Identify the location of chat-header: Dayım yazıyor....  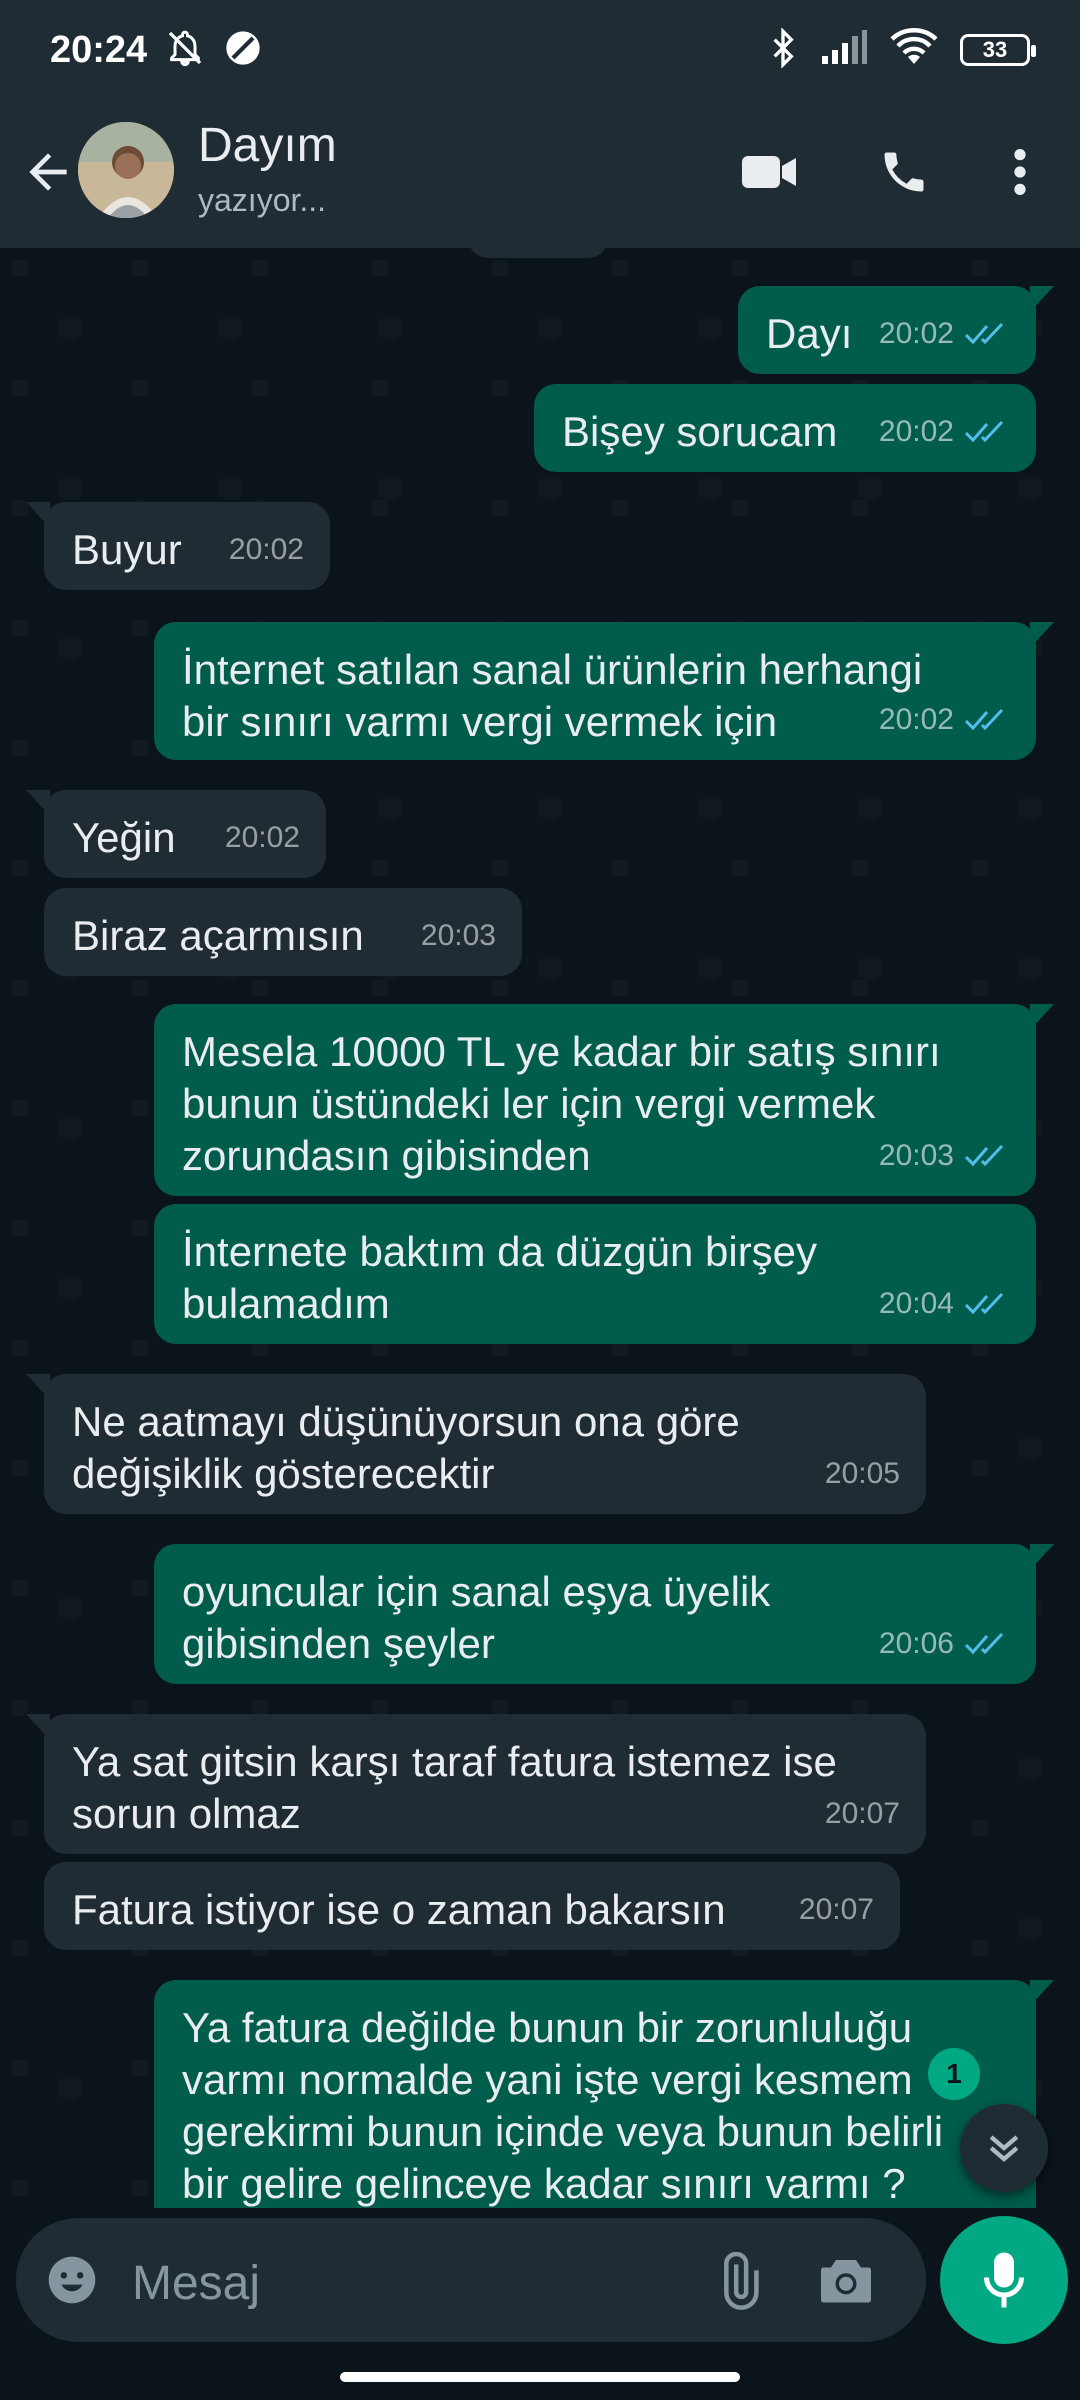
(540, 174).